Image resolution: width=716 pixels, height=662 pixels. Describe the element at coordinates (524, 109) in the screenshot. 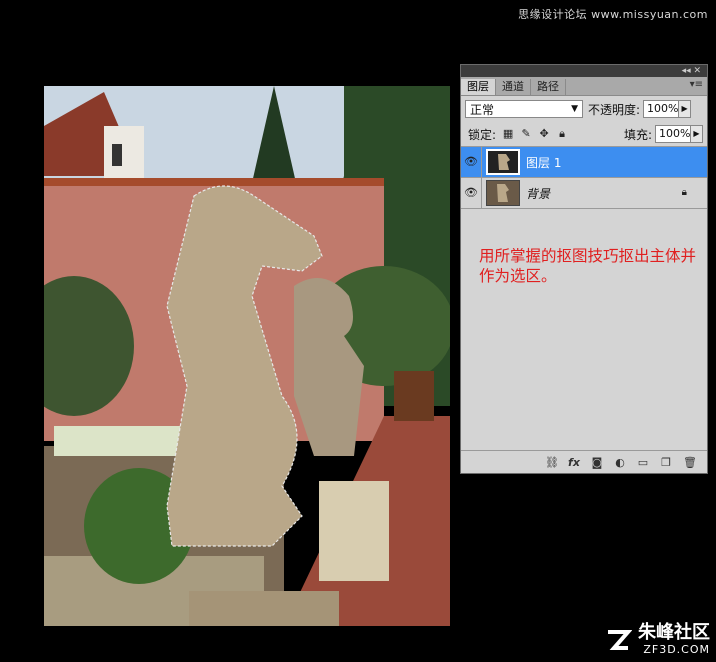

I see `blend-mode-select: 正常 ▼` at that location.